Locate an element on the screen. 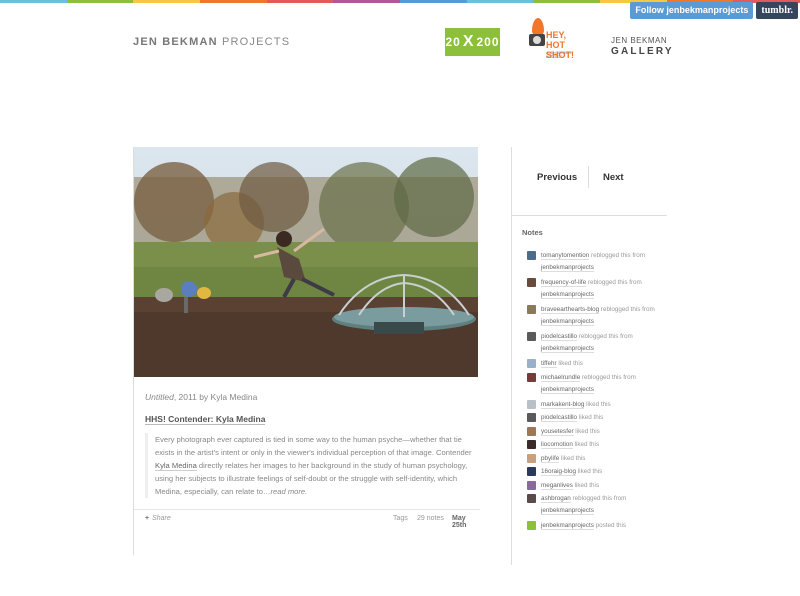  note-user-link: meganlives is located at coordinates (557, 485).